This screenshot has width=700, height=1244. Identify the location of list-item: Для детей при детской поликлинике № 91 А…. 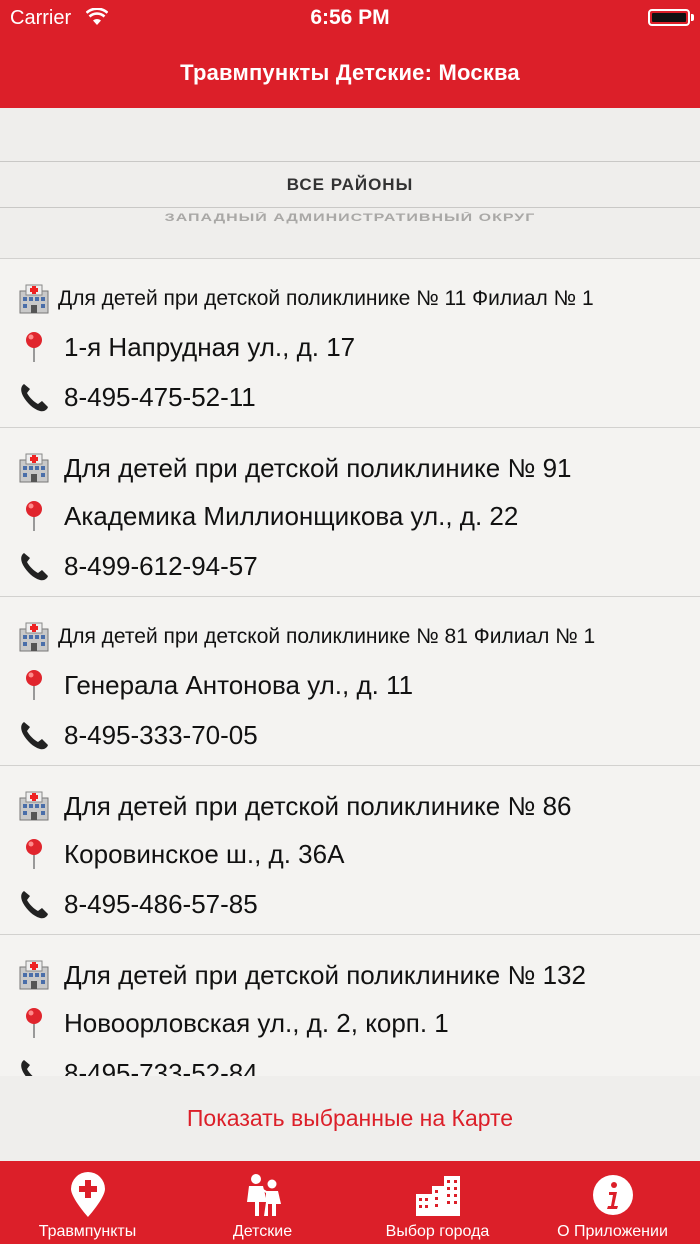
(350, 511).